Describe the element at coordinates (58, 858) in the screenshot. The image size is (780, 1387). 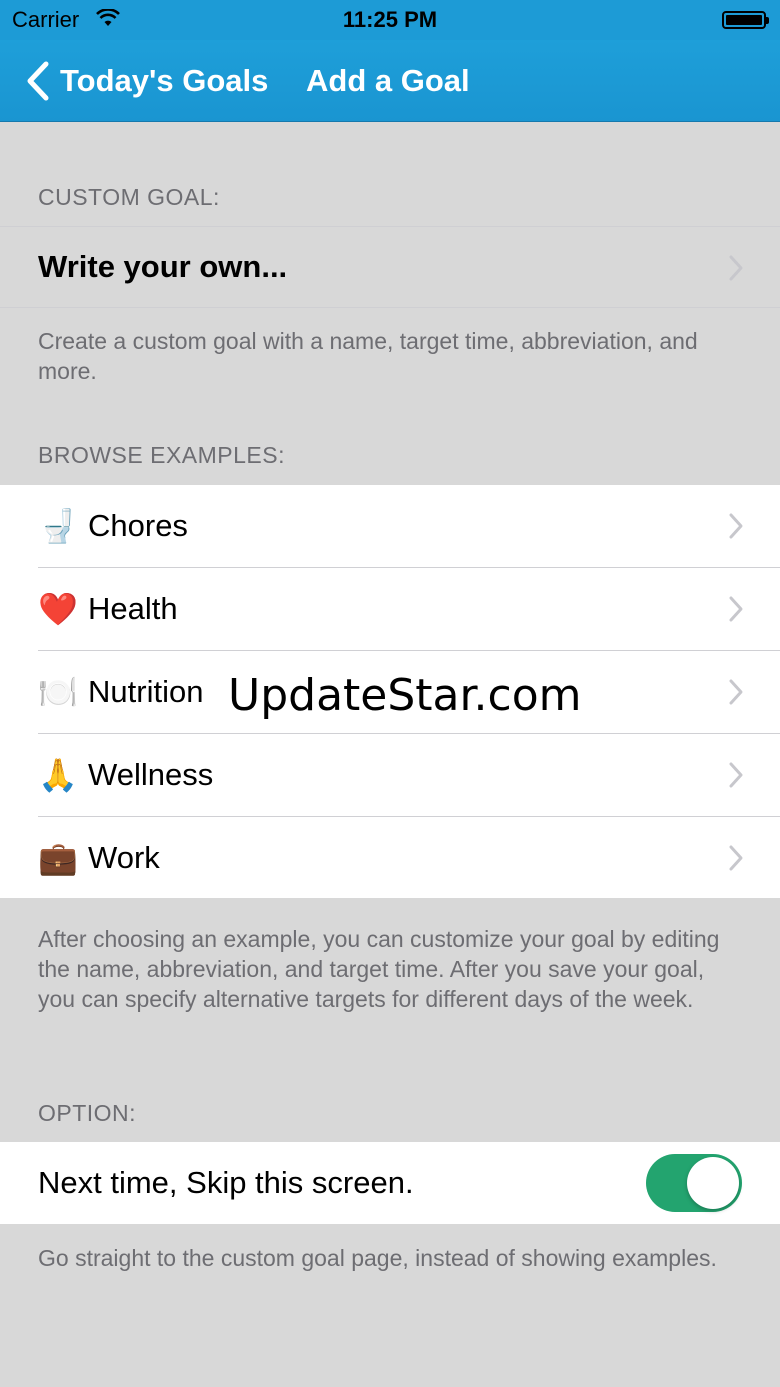
I see `briefcase-icon: 💼` at that location.